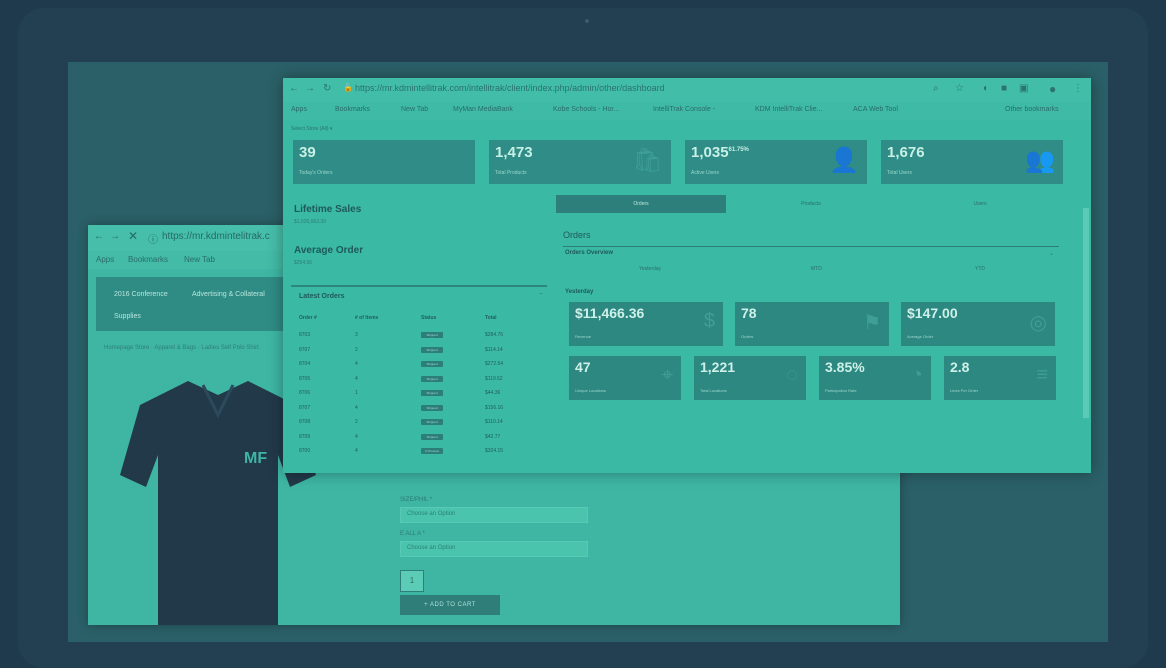  I want to click on item-count: 1, so click(356, 393).